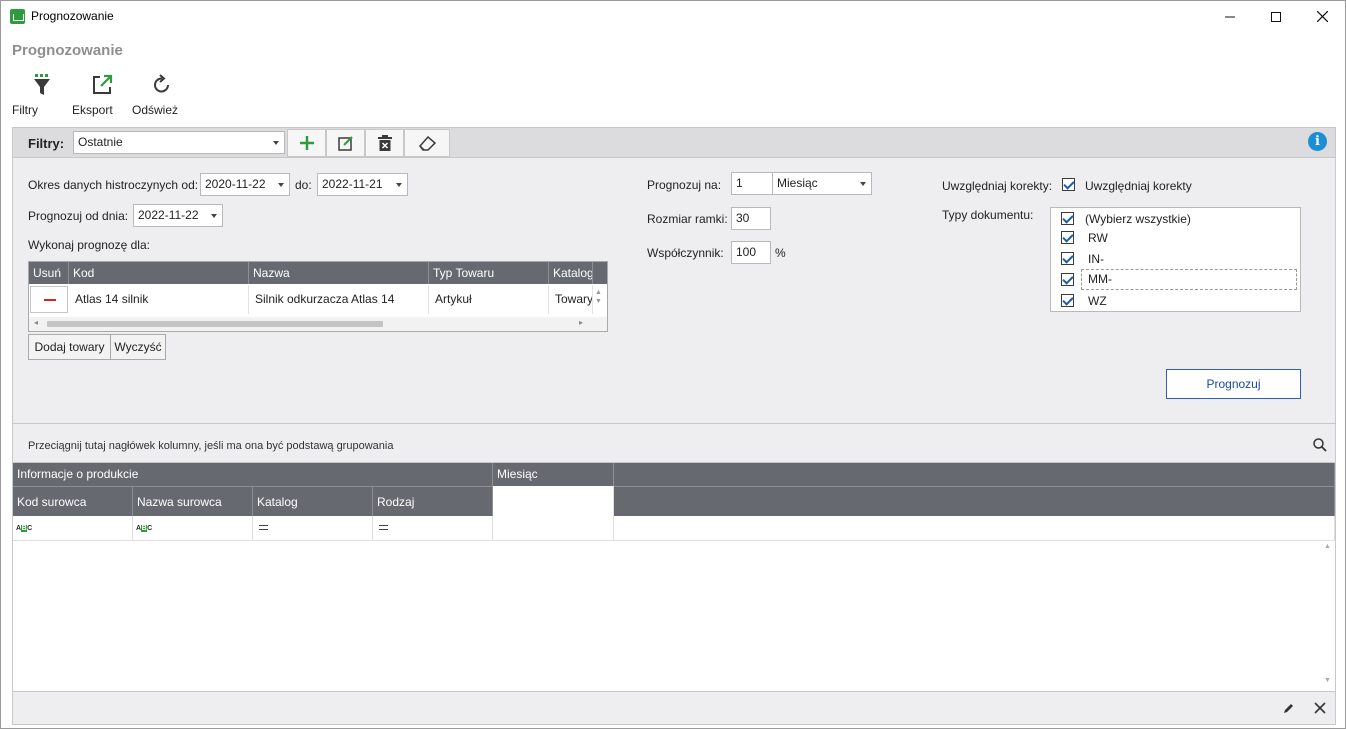 The height and width of the screenshot is (729, 1346). What do you see at coordinates (780, 253) in the screenshot?
I see `factor-unit: %` at bounding box center [780, 253].